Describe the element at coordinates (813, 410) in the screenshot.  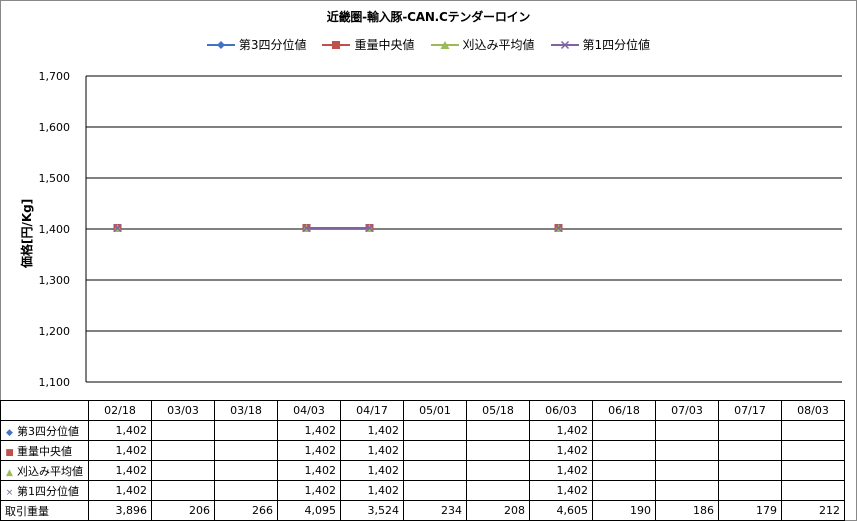
I see `x-tick-label: 08/03` at that location.